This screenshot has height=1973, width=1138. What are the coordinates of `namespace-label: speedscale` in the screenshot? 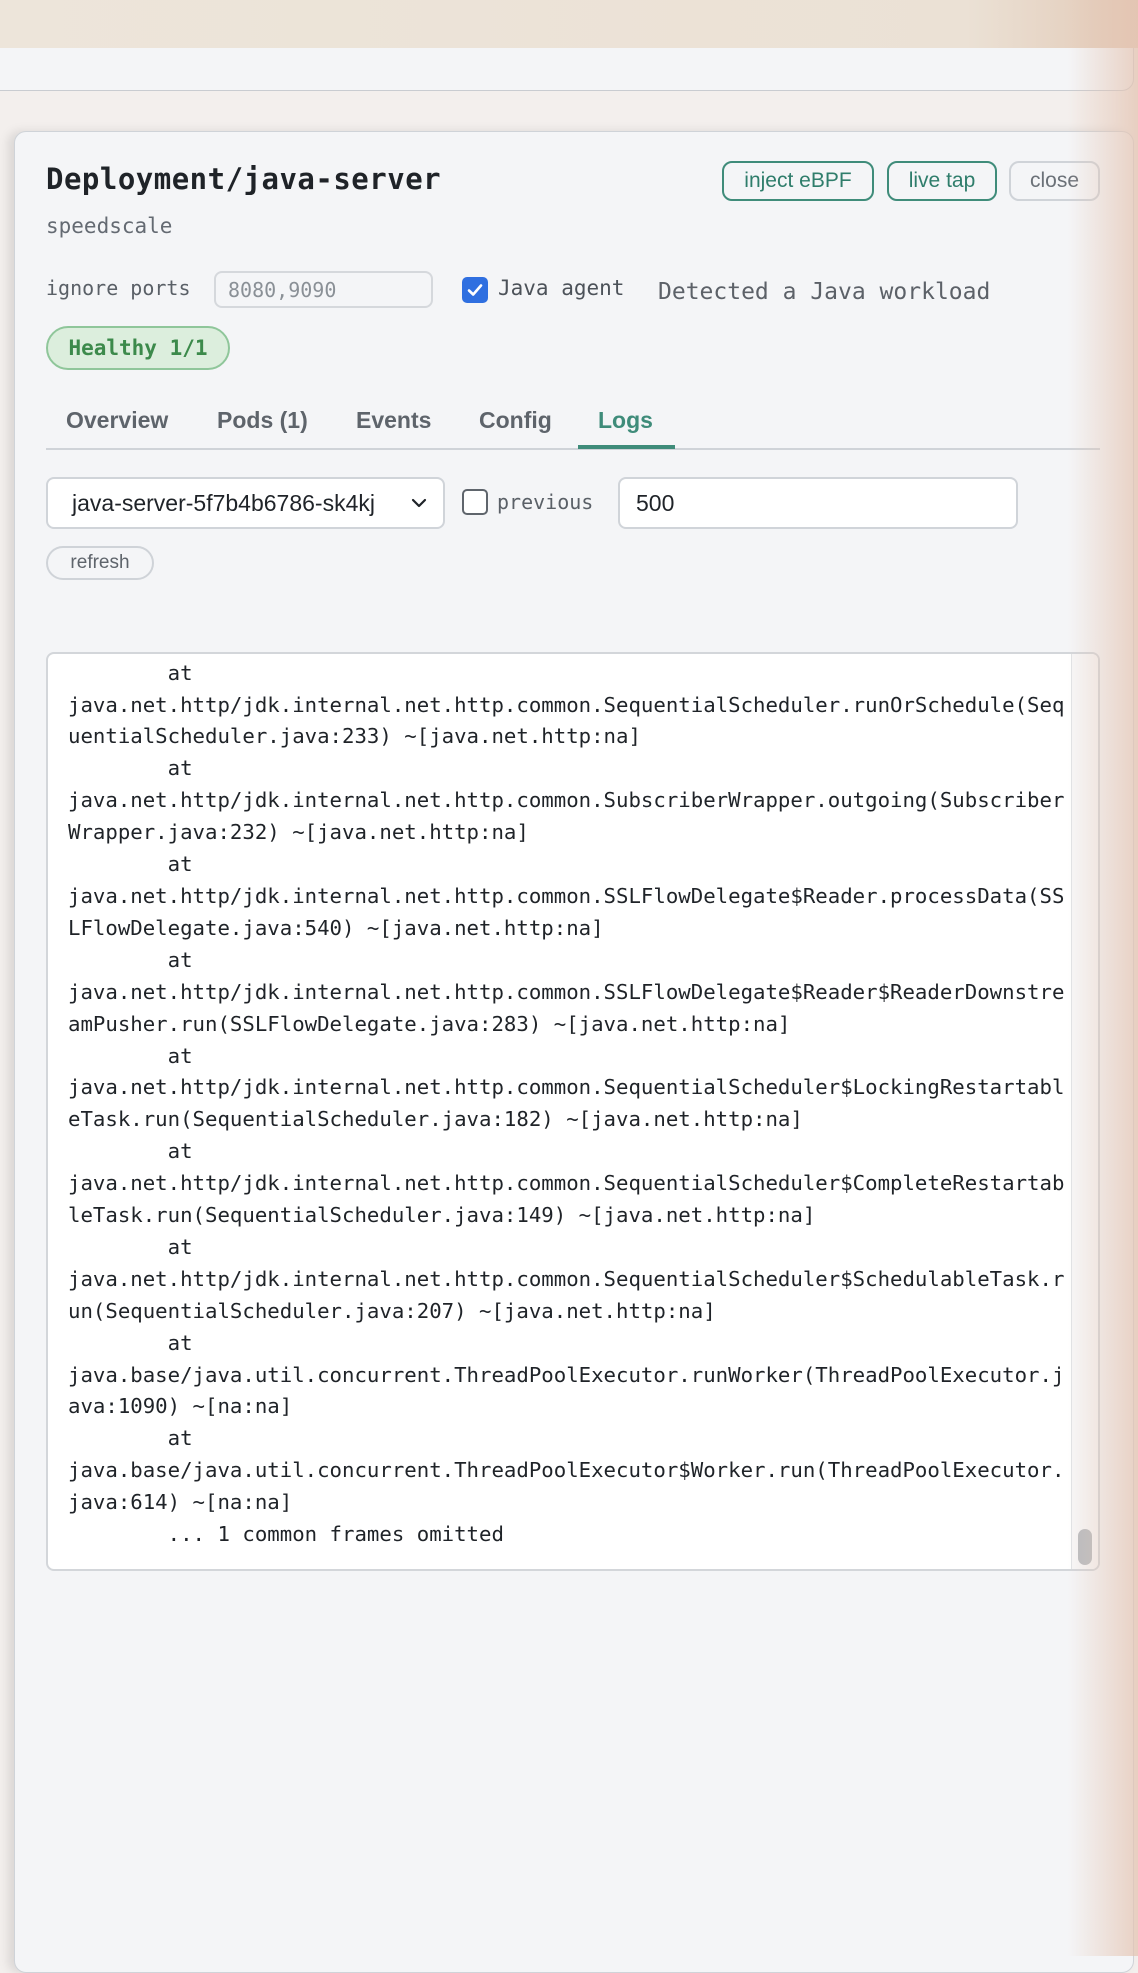 It's located at (109, 226).